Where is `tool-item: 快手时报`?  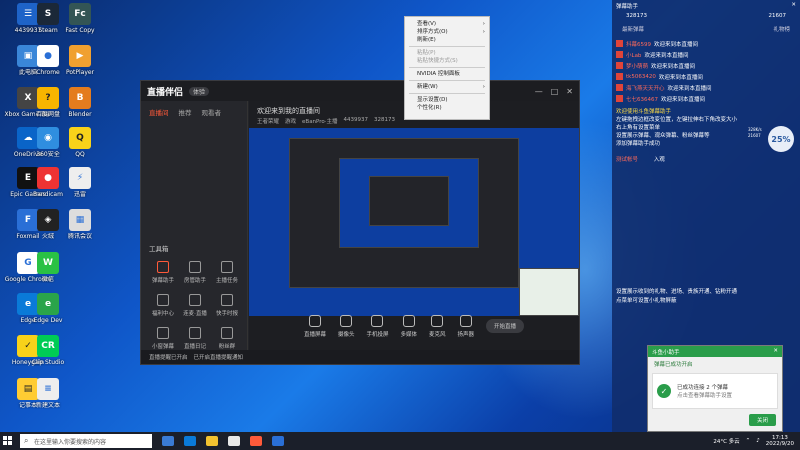 tool-item: 快手时报 is located at coordinates (227, 305).